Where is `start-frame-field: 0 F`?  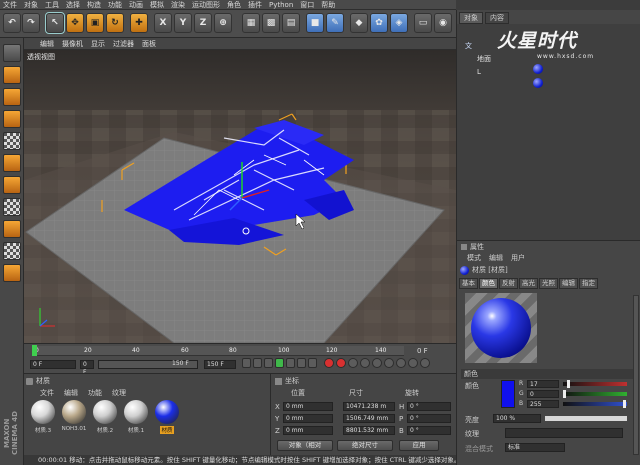
start-frame-field: 0 F is located at coordinates (53, 364).